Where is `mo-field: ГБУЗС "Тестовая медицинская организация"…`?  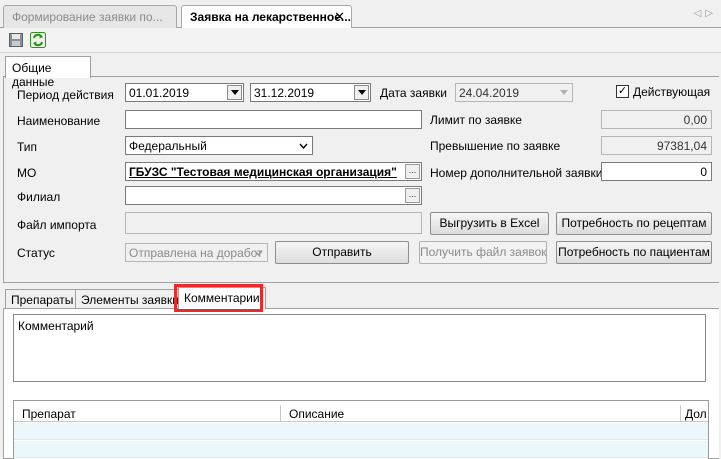 mo-field: ГБУЗС "Тестовая медицинская организация"… is located at coordinates (273, 171).